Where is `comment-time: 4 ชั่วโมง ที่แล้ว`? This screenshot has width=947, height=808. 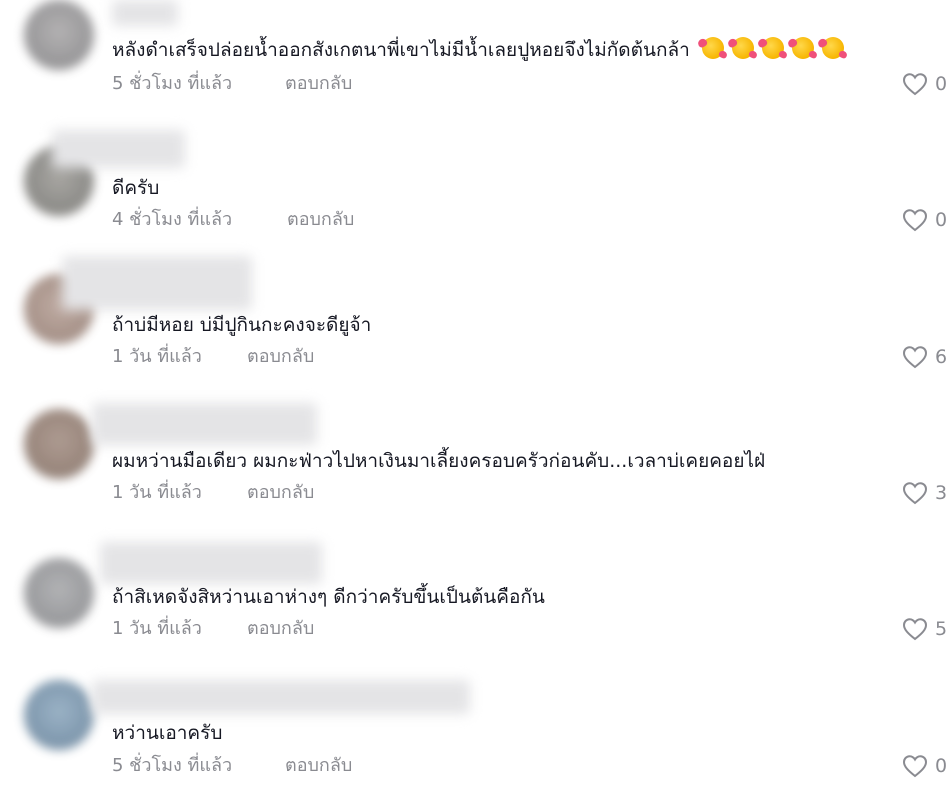 comment-time: 4 ชั่วโมง ที่แล้ว is located at coordinates (172, 219).